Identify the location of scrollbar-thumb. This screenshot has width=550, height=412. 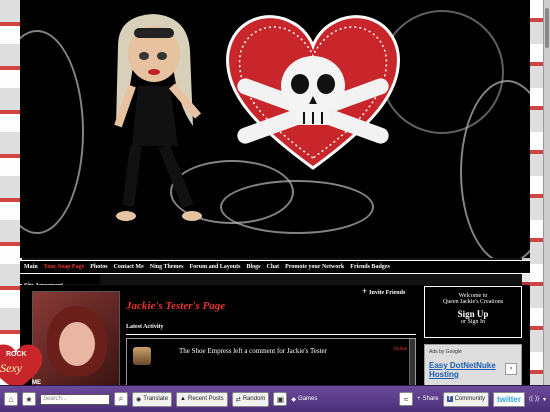
(547, 28).